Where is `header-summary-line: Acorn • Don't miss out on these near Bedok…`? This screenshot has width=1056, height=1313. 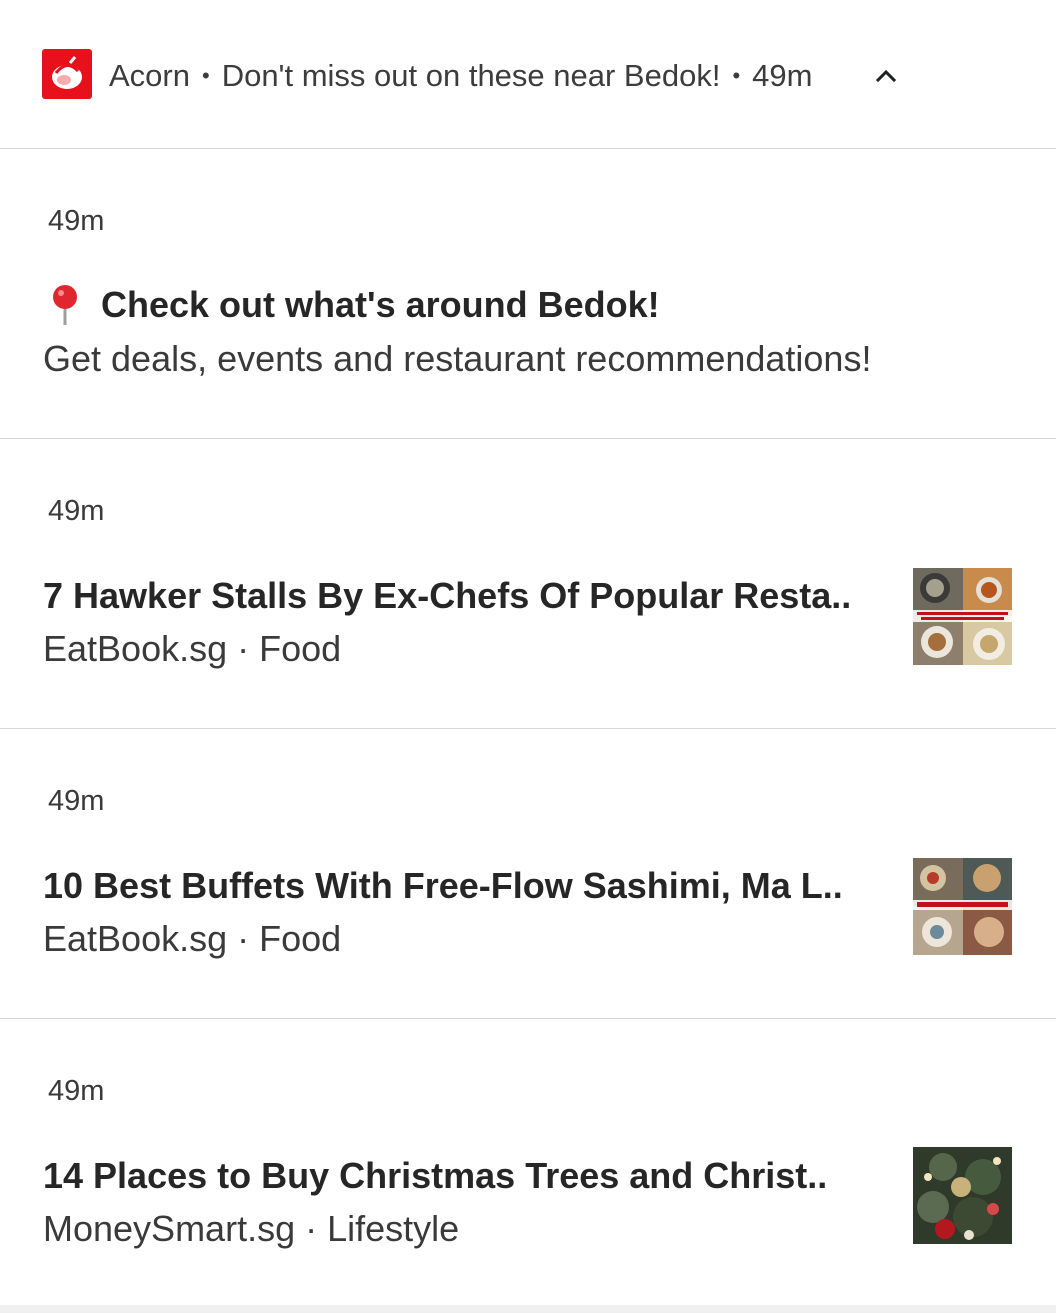
header-summary-line: Acorn • Don't miss out on these near Bedok… is located at coordinates (460, 76).